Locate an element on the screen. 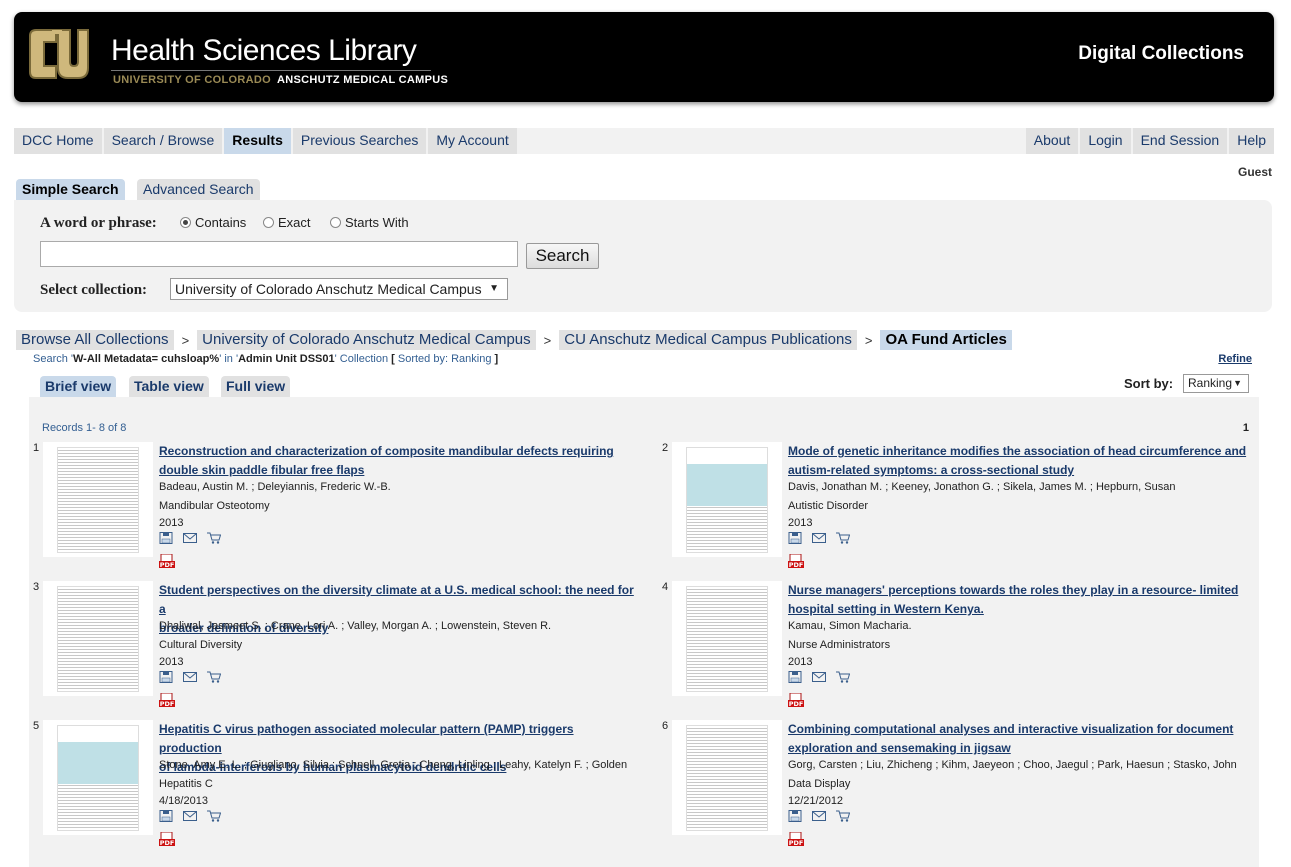 This screenshot has height=867, width=1291. result-subject: Autistic Disorder is located at coordinates (828, 506).